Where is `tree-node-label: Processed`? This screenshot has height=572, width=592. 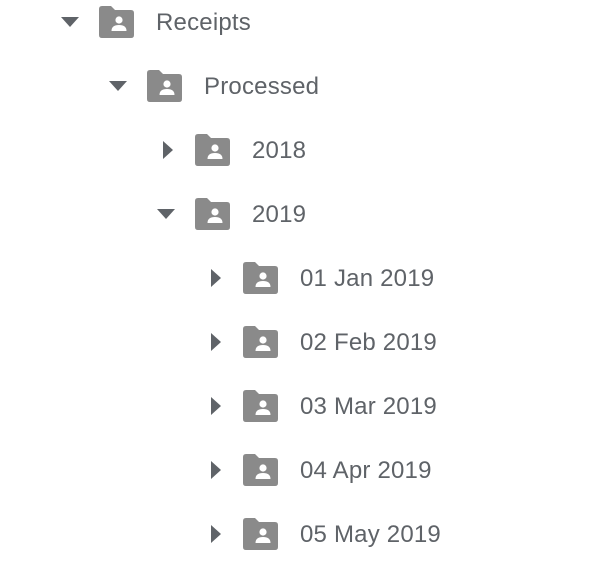 tree-node-label: Processed is located at coordinates (262, 86).